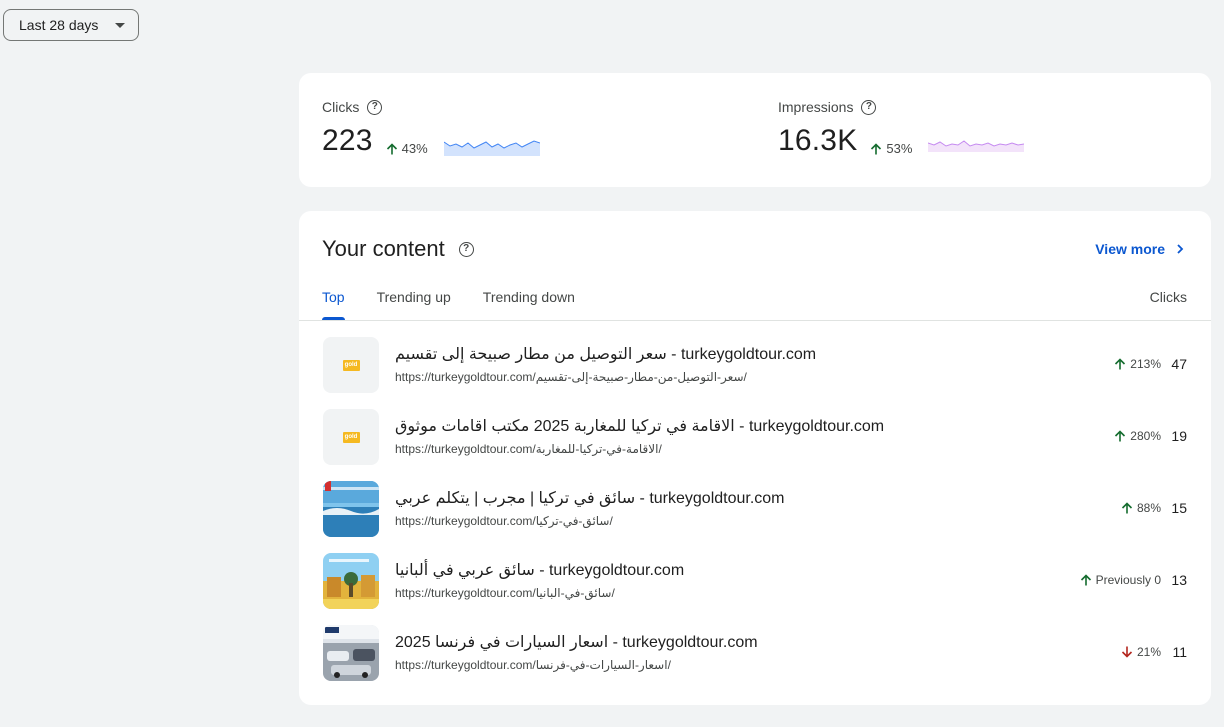  What do you see at coordinates (431, 128) in the screenshot?
I see `clicks-metric: Clicks ? 223 43%` at bounding box center [431, 128].